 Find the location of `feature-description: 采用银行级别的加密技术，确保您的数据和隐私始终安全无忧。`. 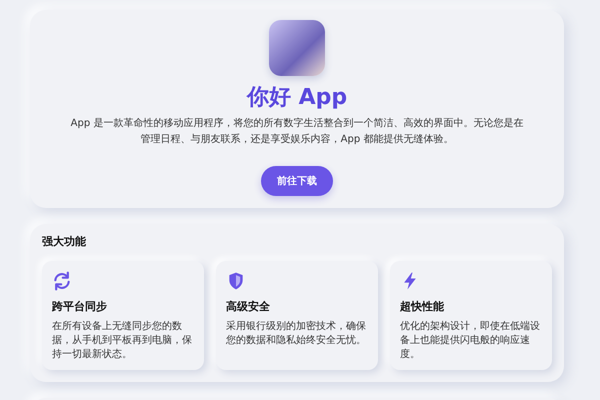

feature-description: 采用银行级别的加密技术，确保您的数据和隐私始终安全无忧。 is located at coordinates (296, 334).